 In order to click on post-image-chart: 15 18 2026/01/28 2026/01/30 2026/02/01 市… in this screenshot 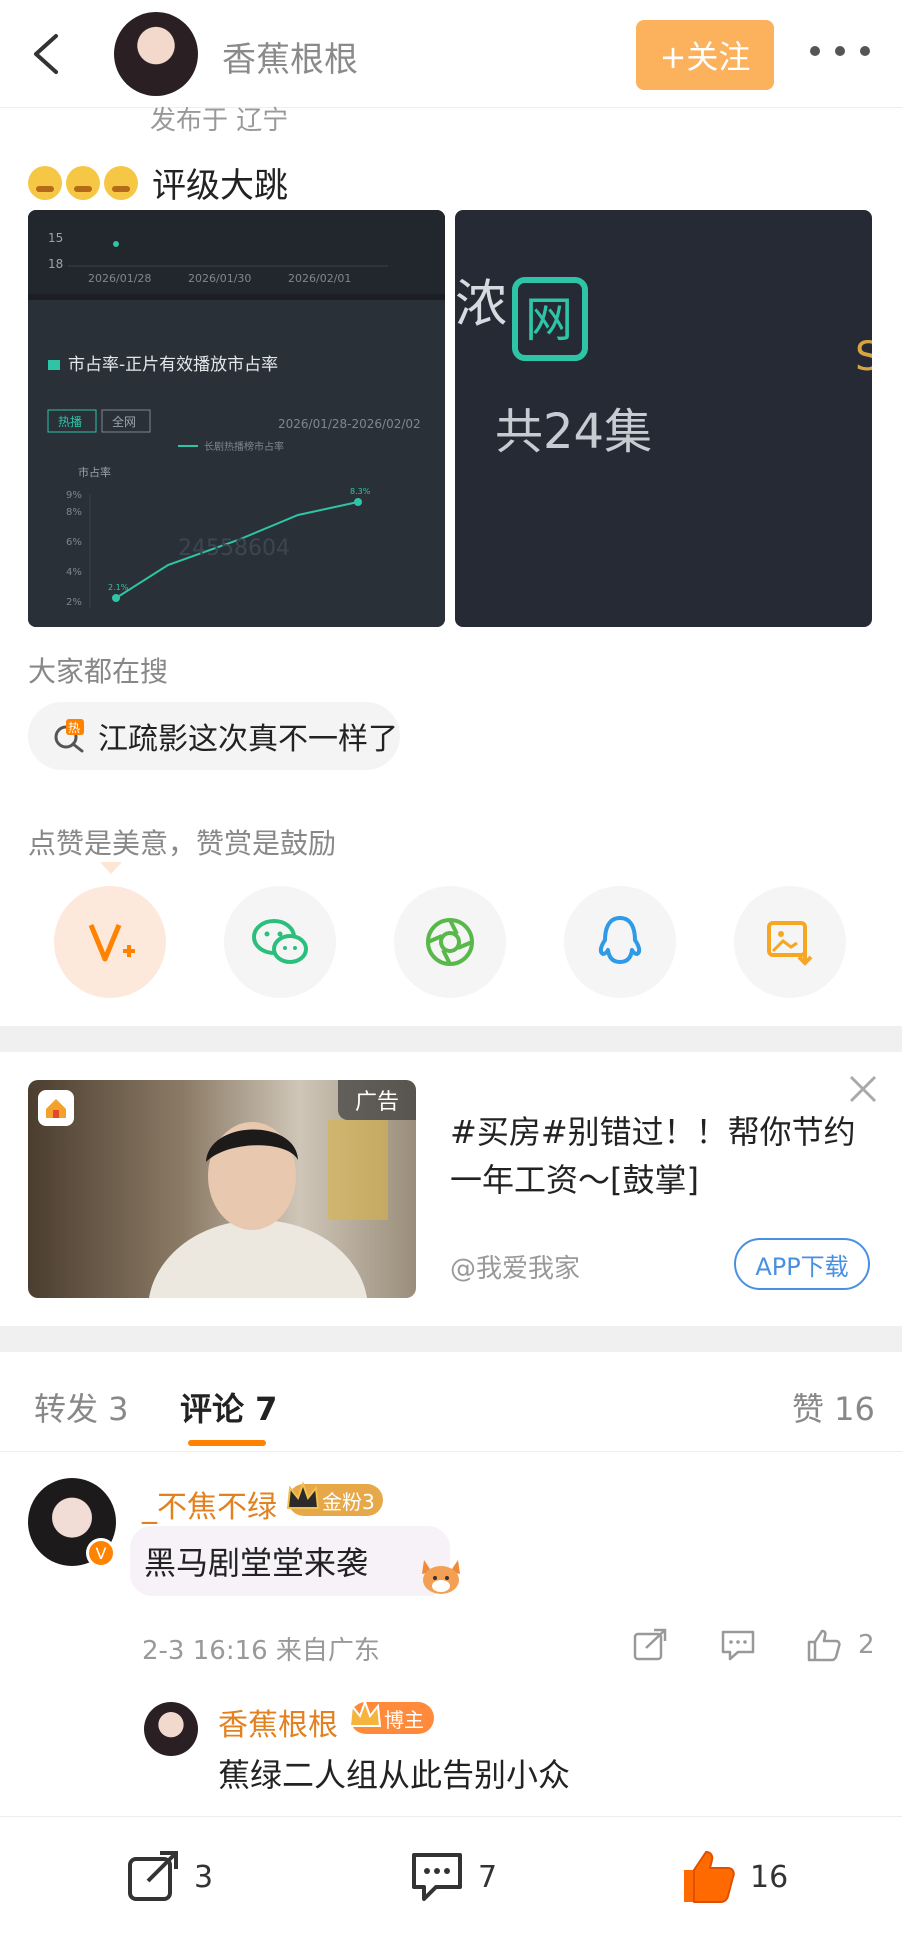, I will do `click(236, 418)`.